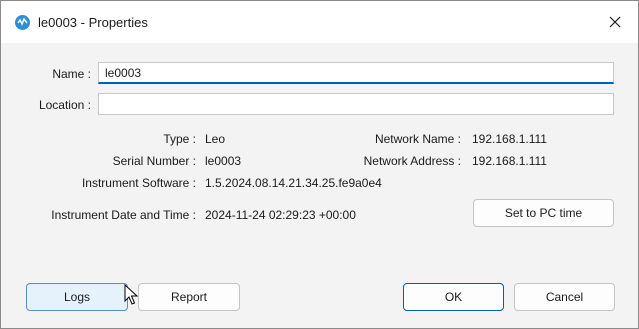 The width and height of the screenshot is (639, 329). What do you see at coordinates (138, 183) in the screenshot?
I see `instrument-software-label: Instrument Software :` at bounding box center [138, 183].